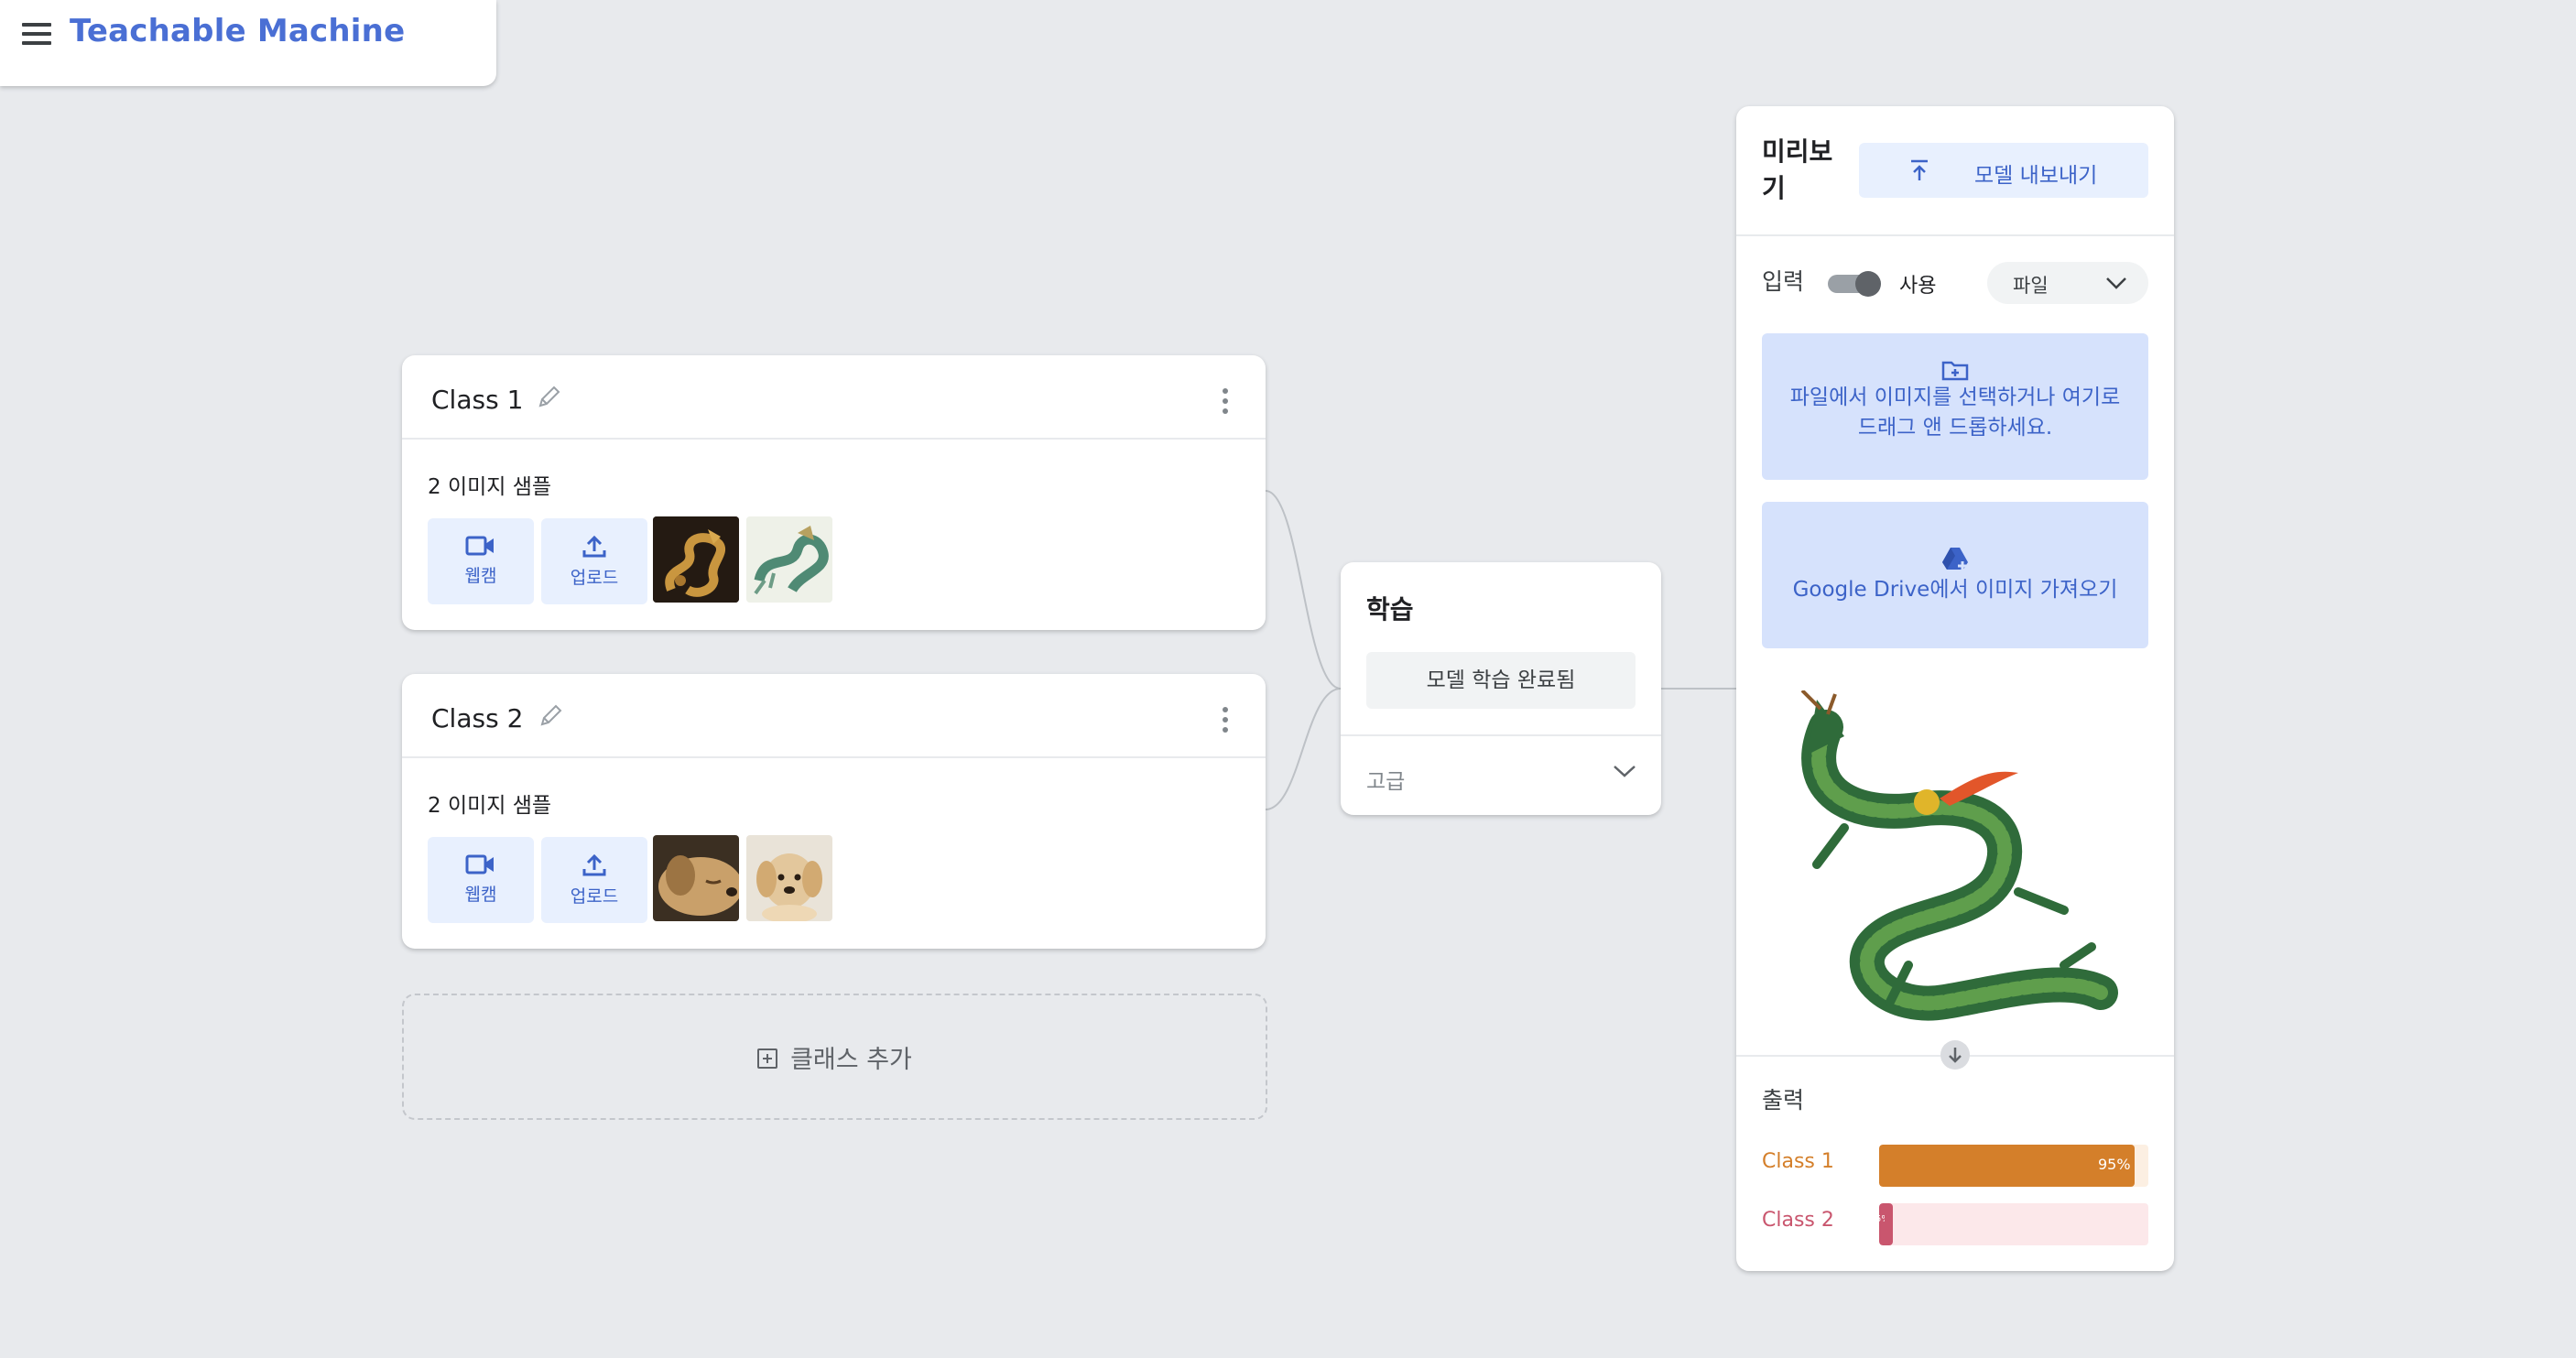 The image size is (2576, 1358). Describe the element at coordinates (36, 34) in the screenshot. I see `menu-icon` at that location.